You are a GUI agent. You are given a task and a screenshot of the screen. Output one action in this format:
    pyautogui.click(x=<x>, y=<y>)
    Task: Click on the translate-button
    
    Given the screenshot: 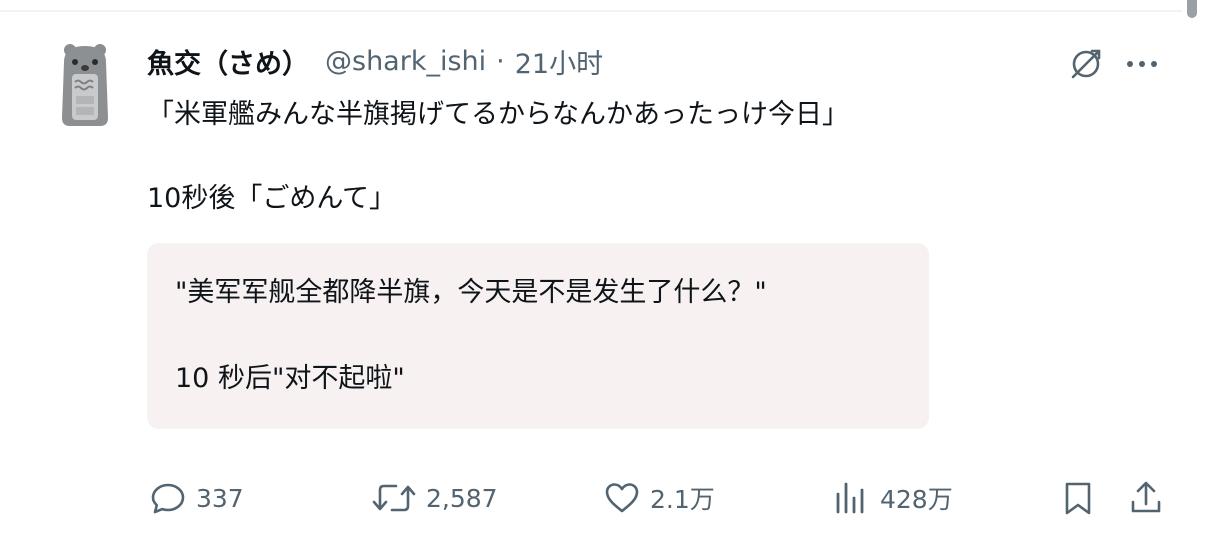 What is the action you would take?
    pyautogui.click(x=1086, y=64)
    